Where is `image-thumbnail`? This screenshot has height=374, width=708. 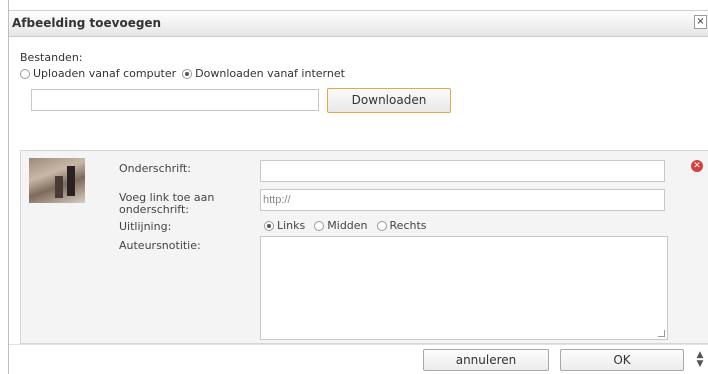 image-thumbnail is located at coordinates (57, 180).